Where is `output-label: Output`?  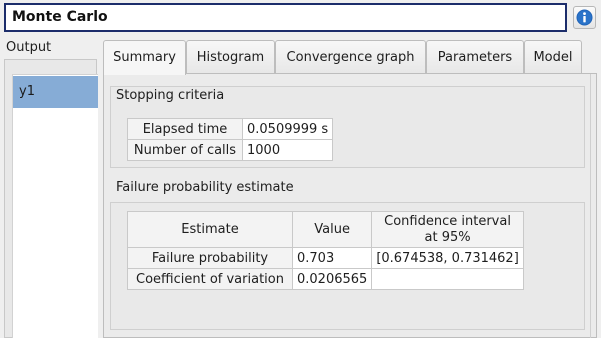
output-label: Output is located at coordinates (29, 47).